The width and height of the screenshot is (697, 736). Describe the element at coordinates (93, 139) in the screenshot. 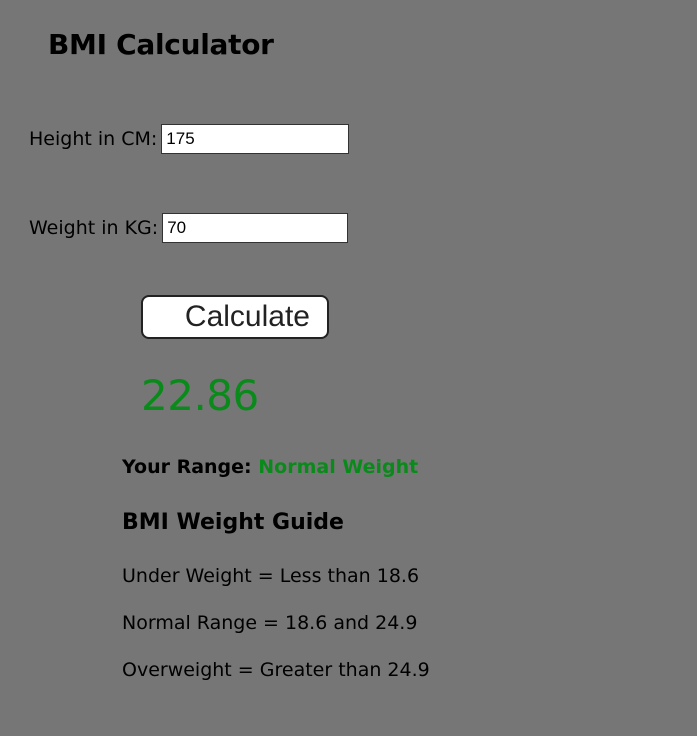

I see `height-label: Height in CM:` at that location.